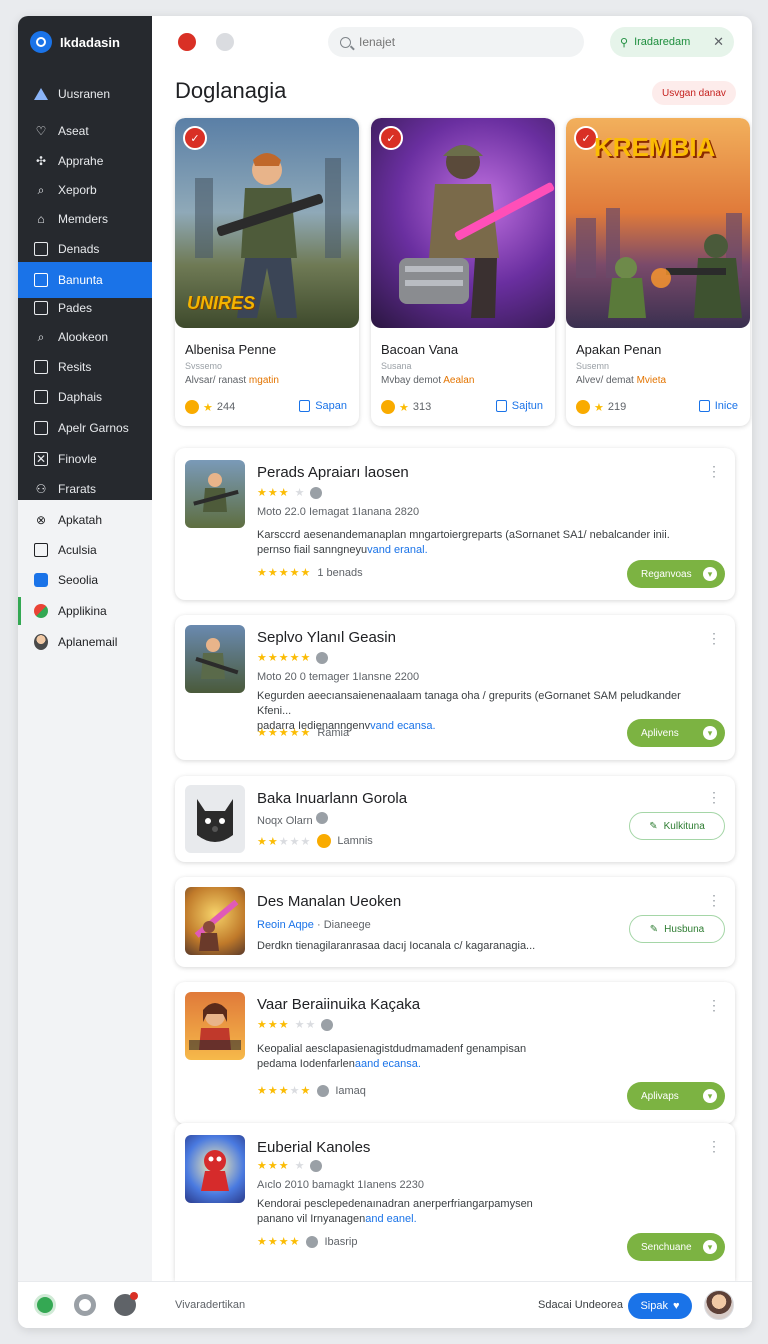 This screenshot has width=768, height=1344. I want to click on sidebar-item-uusranen: Uusranen, so click(85, 94).